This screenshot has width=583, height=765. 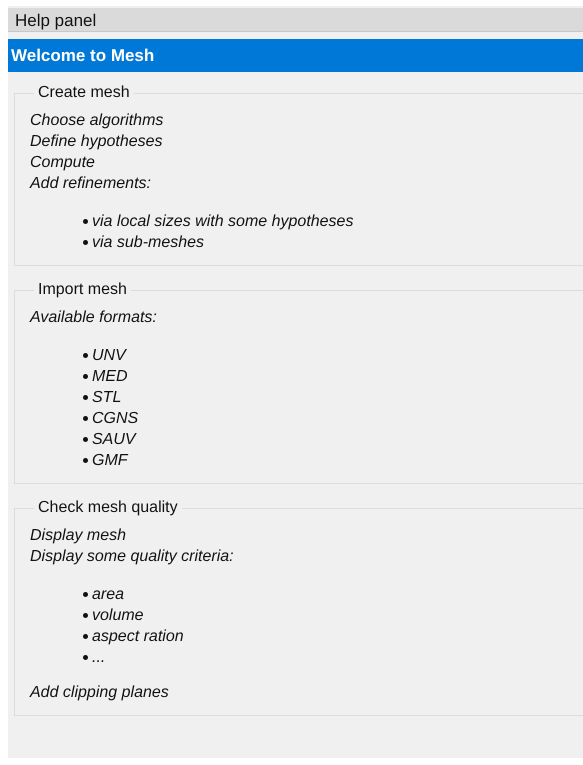 I want to click on list-item: UNV, so click(x=109, y=356).